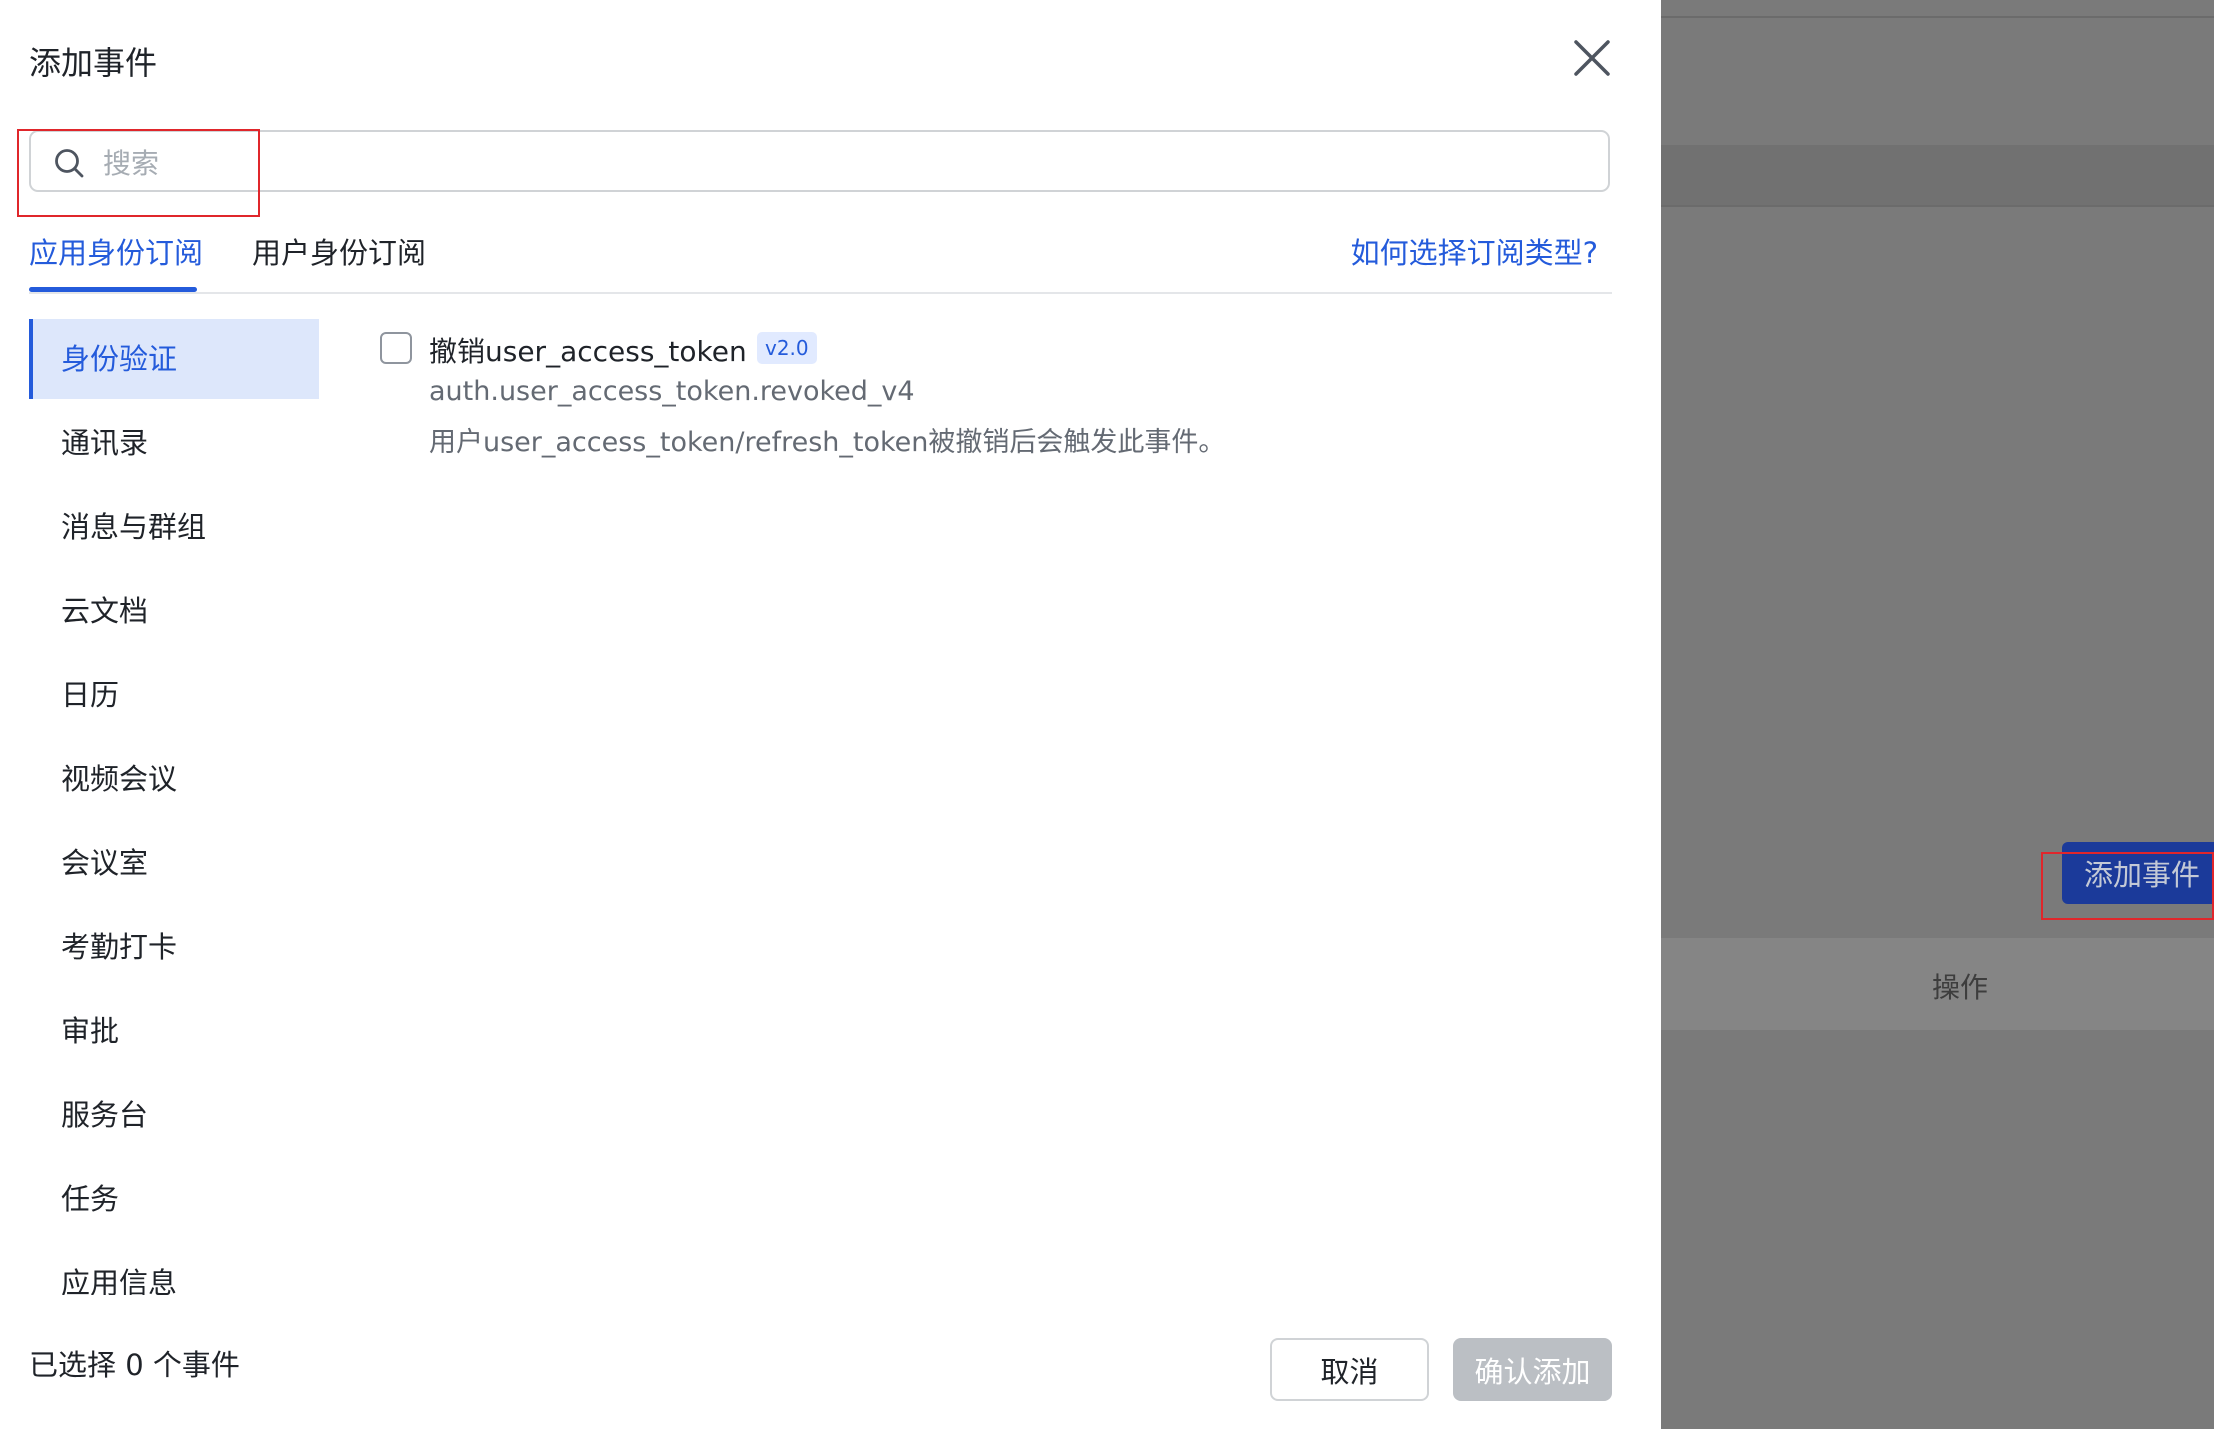 The image size is (2214, 1429). I want to click on category-item-docs: 云文档, so click(174, 611).